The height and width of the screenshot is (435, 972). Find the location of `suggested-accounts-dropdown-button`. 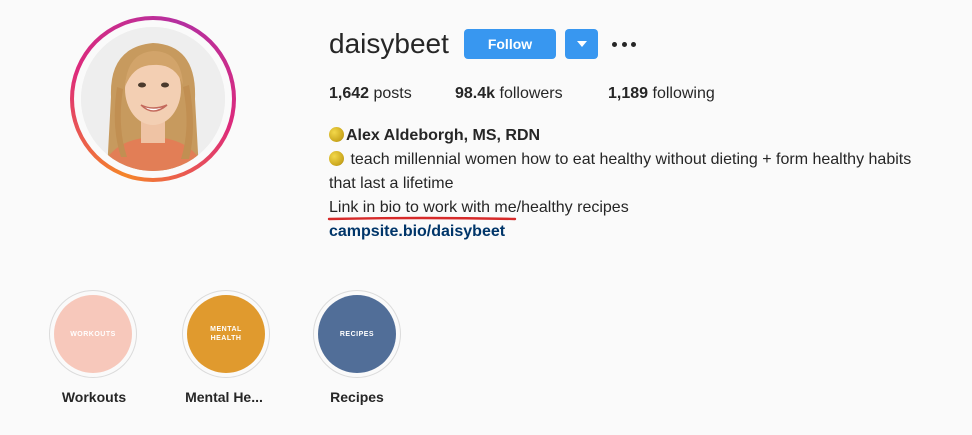

suggested-accounts-dropdown-button is located at coordinates (581, 44).